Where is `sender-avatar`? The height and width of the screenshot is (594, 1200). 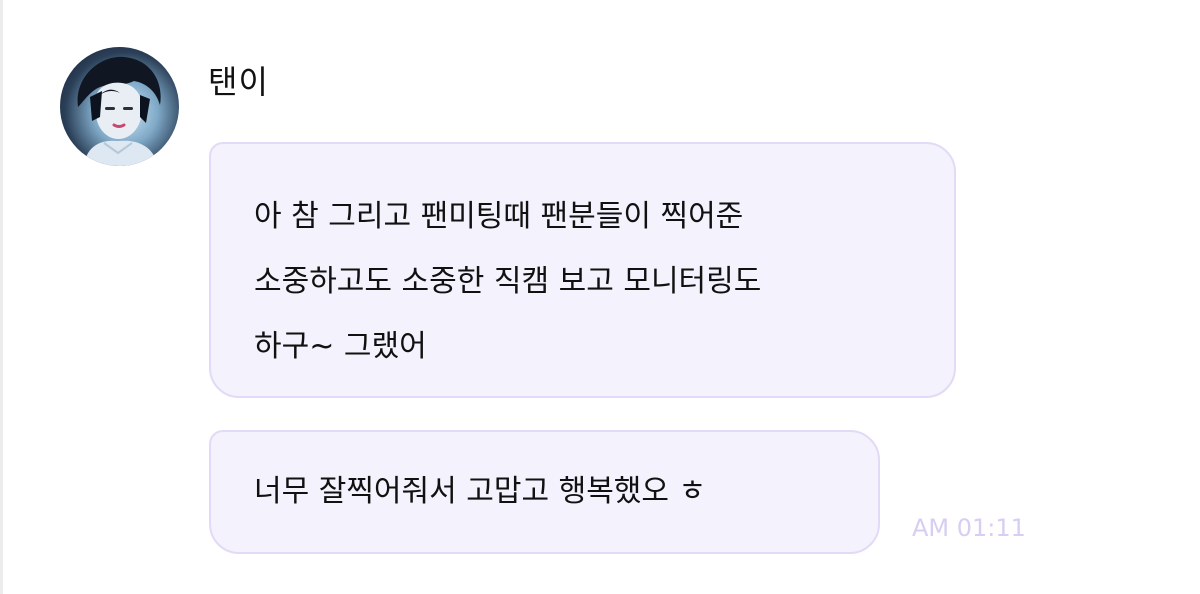 sender-avatar is located at coordinates (119, 106).